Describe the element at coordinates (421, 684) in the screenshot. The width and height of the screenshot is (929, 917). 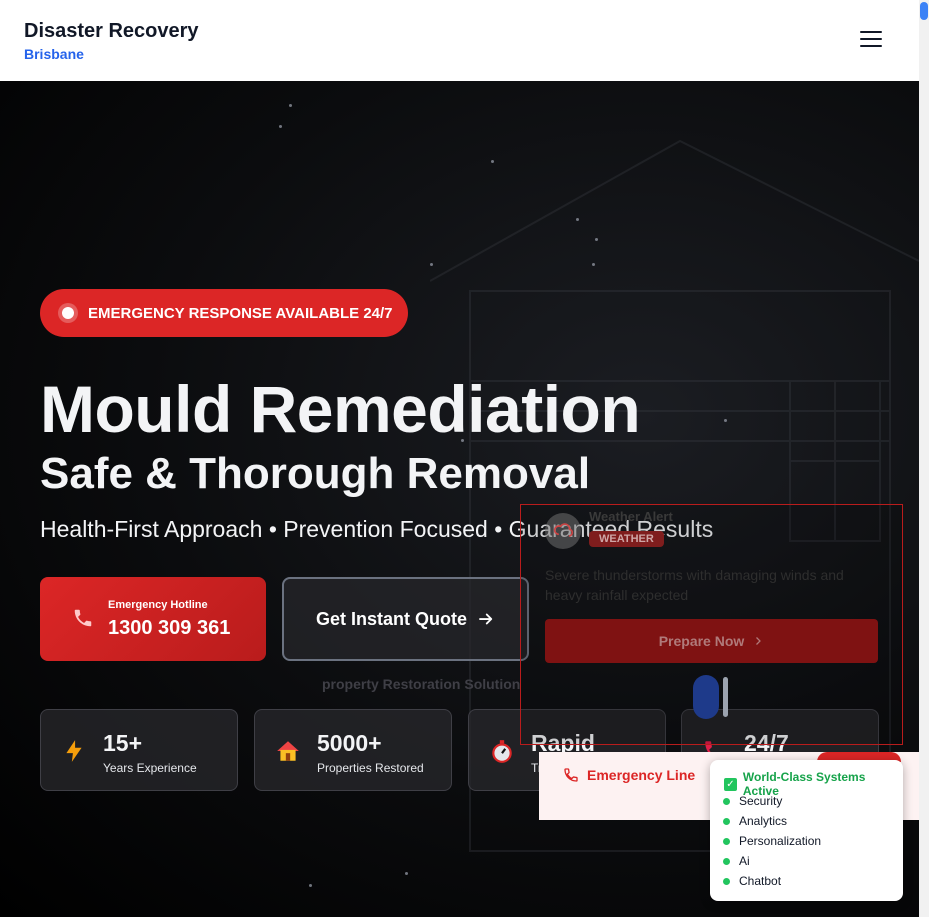
I see `ghost-heading: property Restoration Solution` at that location.